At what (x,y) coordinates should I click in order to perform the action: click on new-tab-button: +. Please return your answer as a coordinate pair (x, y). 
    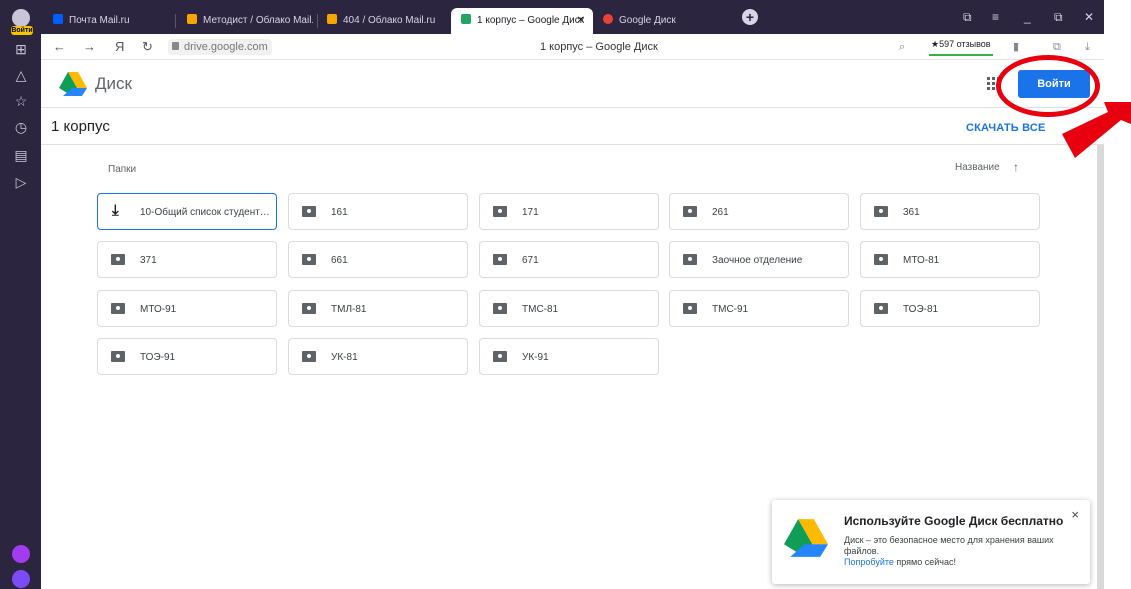
    Looking at the image, I should click on (750, 17).